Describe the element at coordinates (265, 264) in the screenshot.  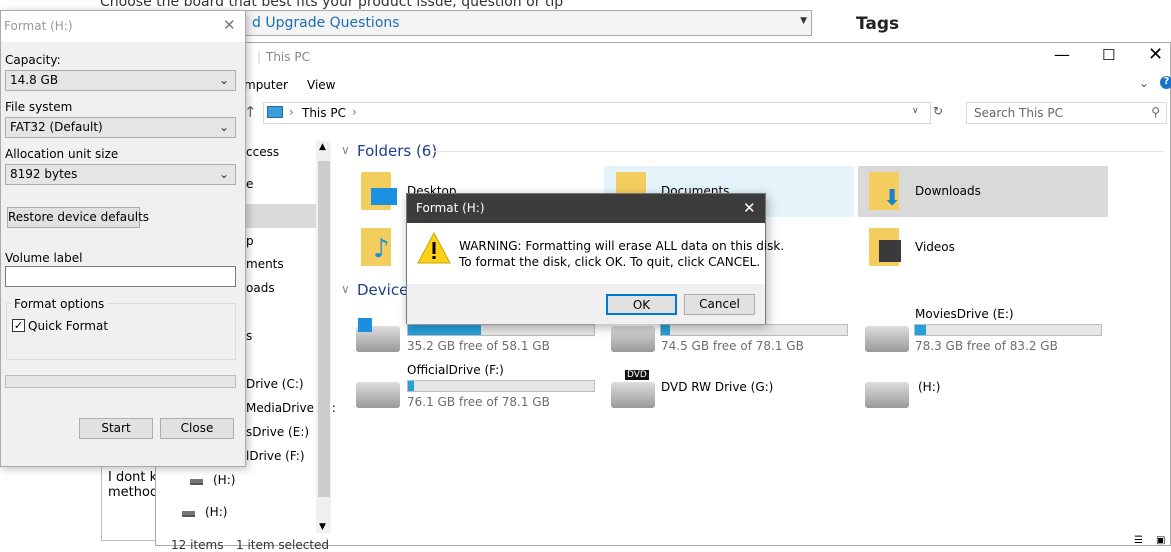
I see `nav-item: ments` at that location.